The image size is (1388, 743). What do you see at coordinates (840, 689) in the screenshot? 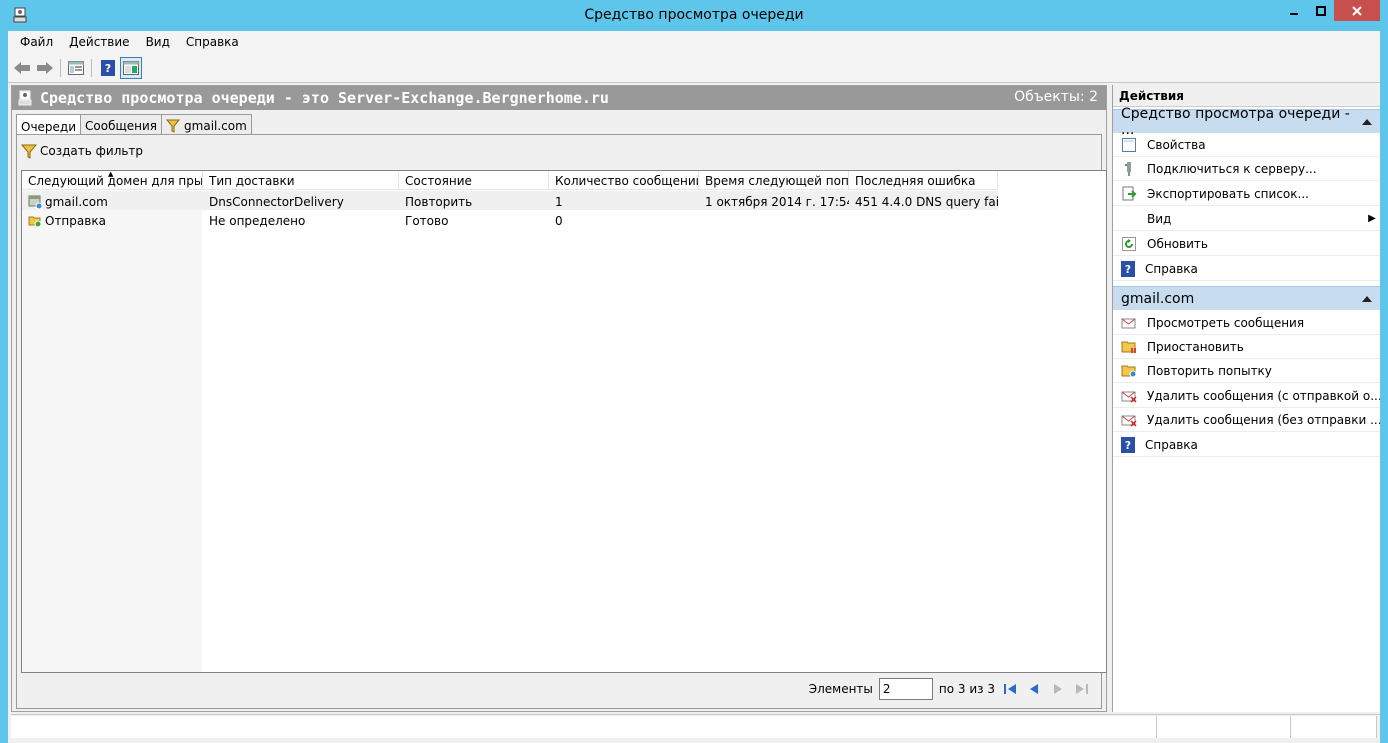
I see `pager-label: Элементы` at bounding box center [840, 689].